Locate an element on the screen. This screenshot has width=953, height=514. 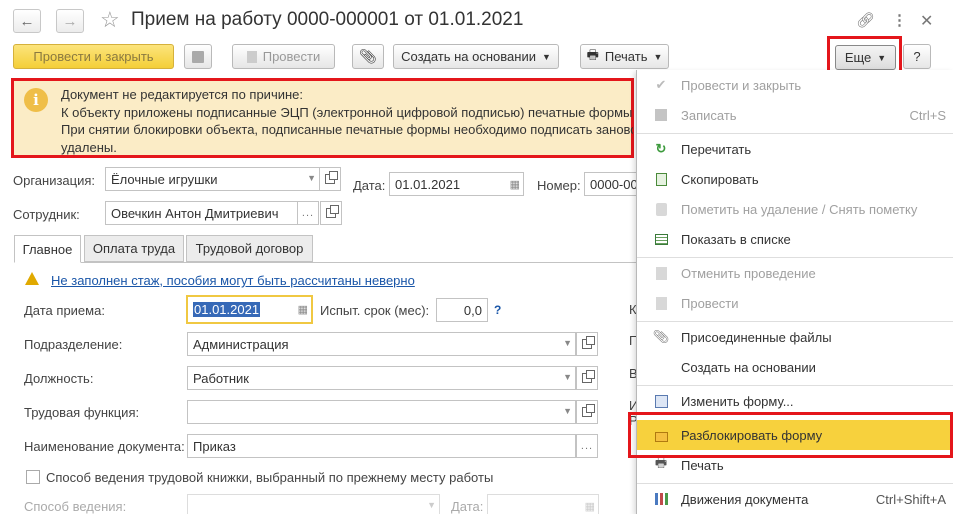
save-button is located at coordinates (198, 56).